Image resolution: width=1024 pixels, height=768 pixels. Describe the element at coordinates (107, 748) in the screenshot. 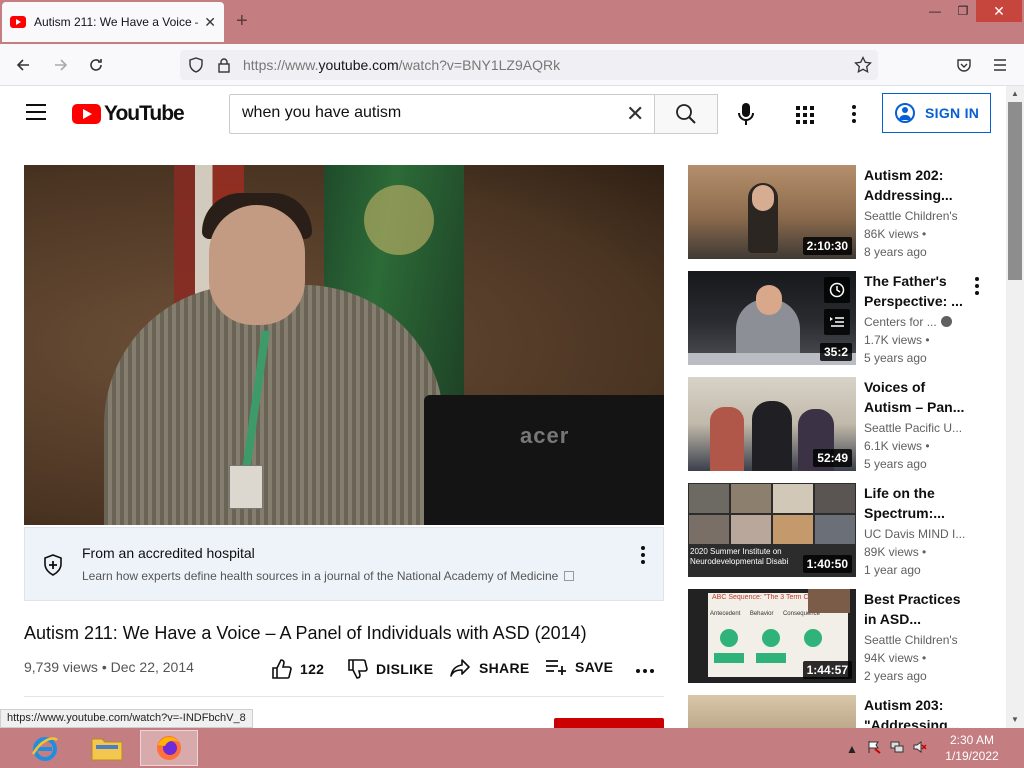

I see `file-explorer-icon` at that location.